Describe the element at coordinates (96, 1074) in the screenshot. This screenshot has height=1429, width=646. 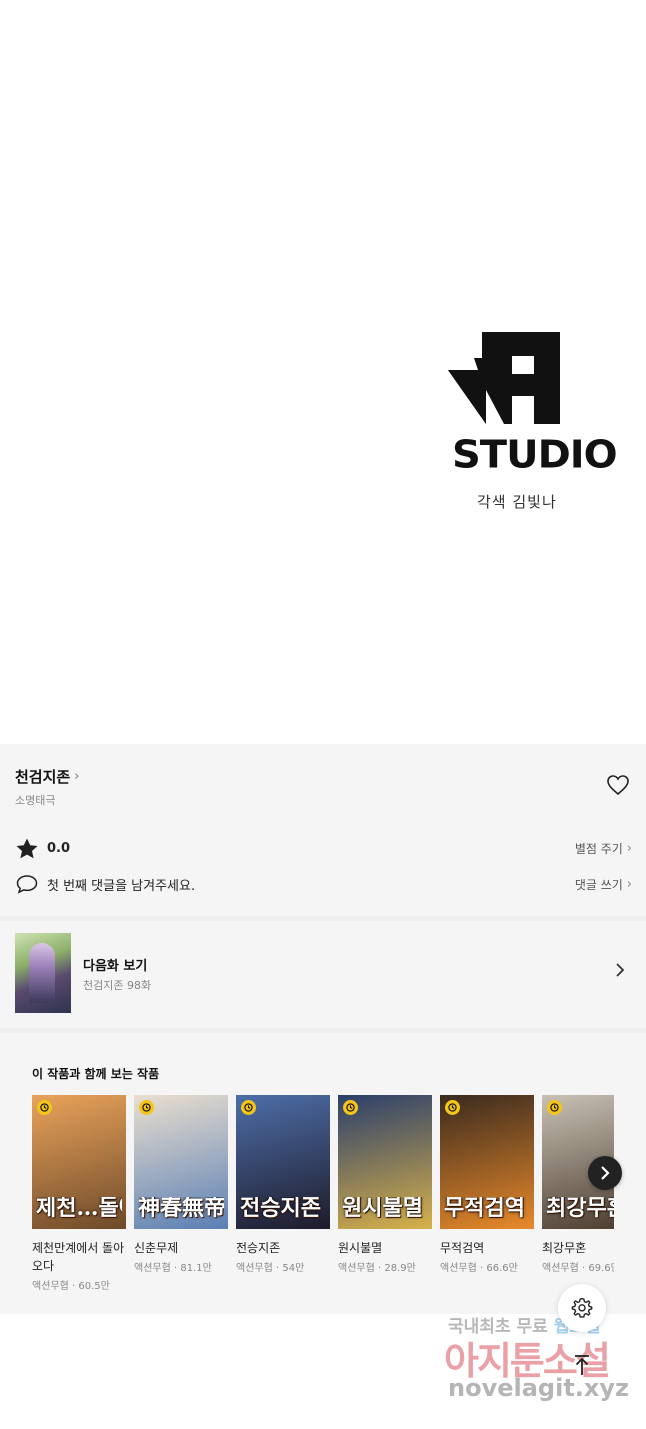
I see `recommendations-heading: 이 작품과 함께 보는 작품` at that location.